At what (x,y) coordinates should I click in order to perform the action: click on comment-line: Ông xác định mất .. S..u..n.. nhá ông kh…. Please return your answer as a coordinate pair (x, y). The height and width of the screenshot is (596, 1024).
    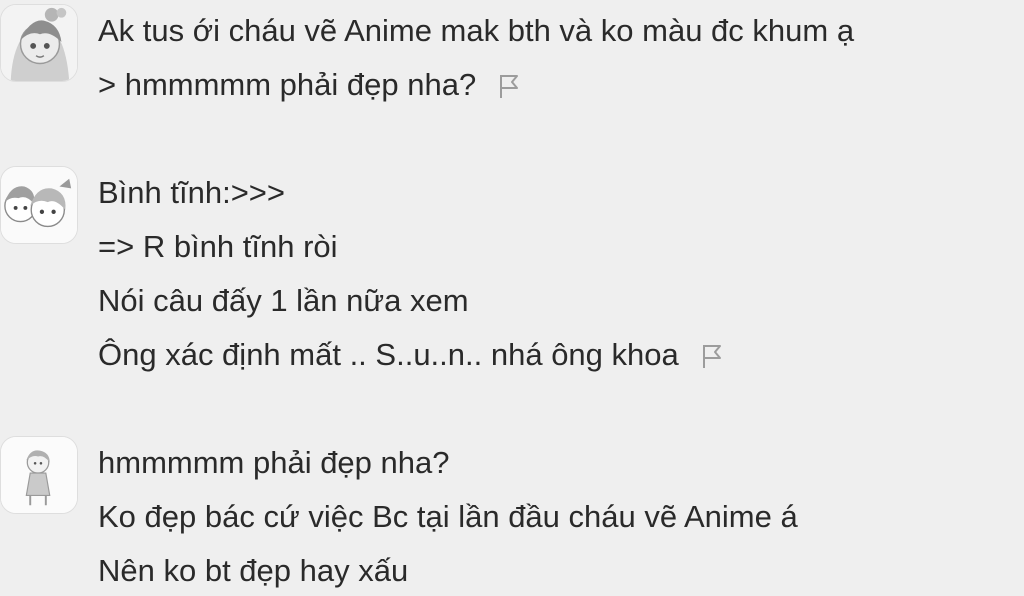
    Looking at the image, I should click on (410, 355).